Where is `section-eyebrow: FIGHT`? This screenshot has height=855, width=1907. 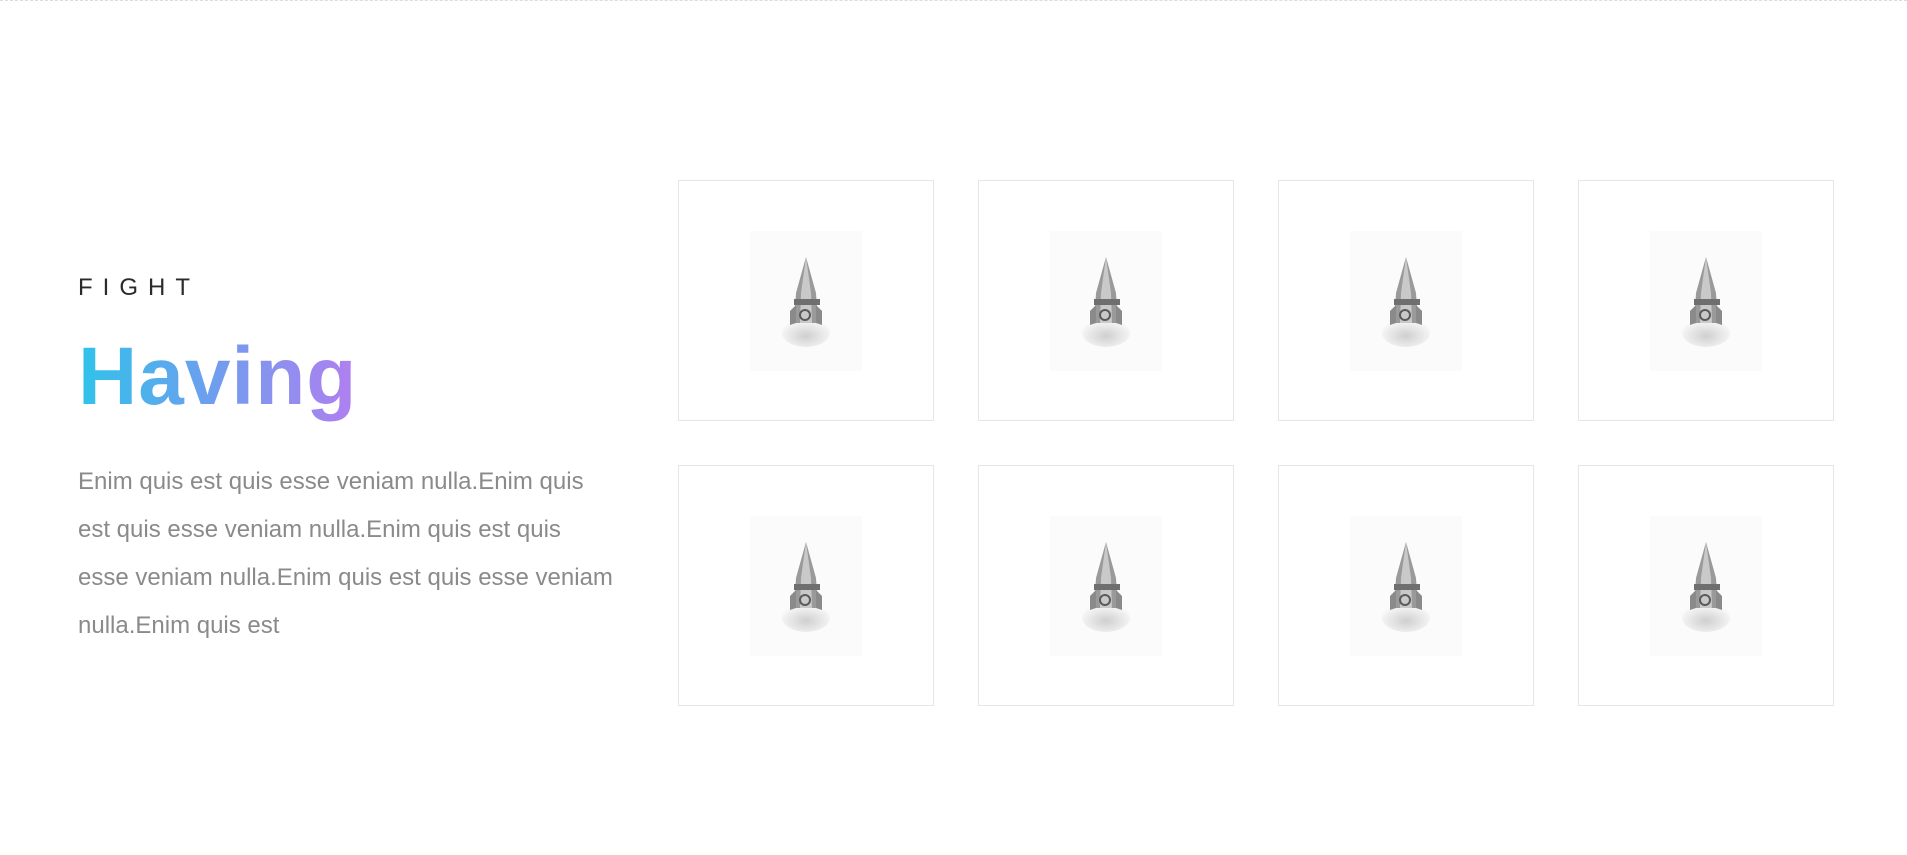 section-eyebrow: FIGHT is located at coordinates (139, 287).